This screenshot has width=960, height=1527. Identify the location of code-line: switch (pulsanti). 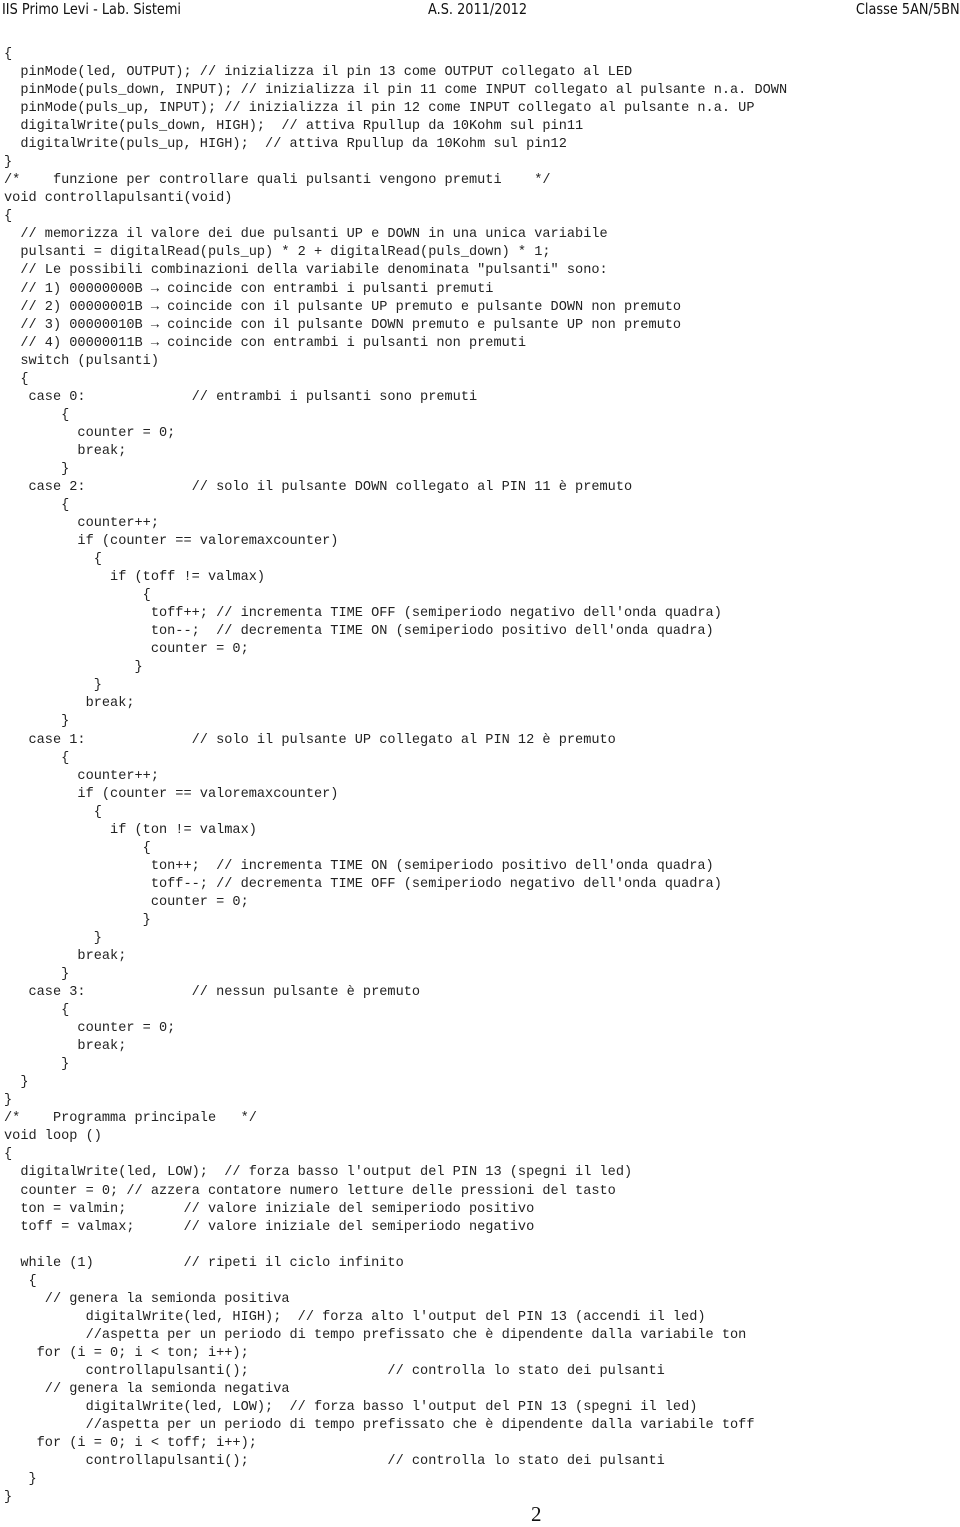
(81, 361).